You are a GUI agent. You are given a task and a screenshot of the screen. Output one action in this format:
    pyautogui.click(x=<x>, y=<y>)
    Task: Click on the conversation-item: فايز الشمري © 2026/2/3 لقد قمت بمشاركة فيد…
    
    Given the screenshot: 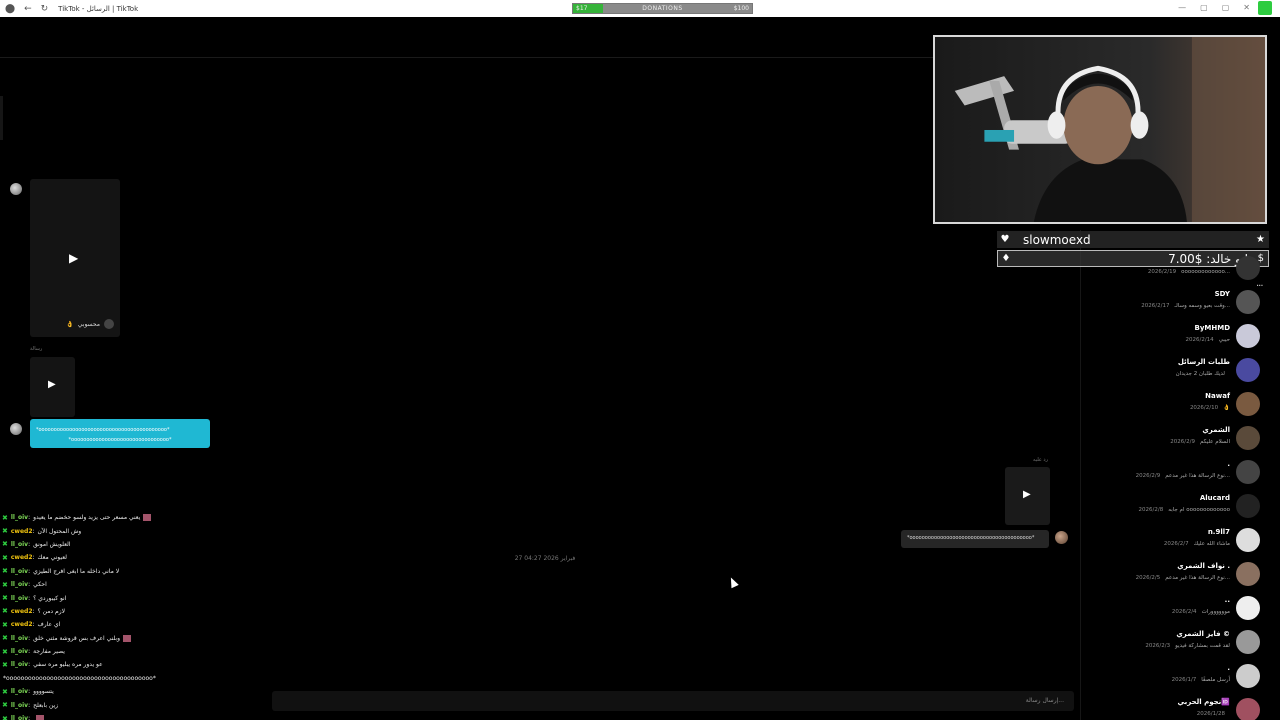 What is the action you would take?
    pyautogui.click(x=1180, y=643)
    